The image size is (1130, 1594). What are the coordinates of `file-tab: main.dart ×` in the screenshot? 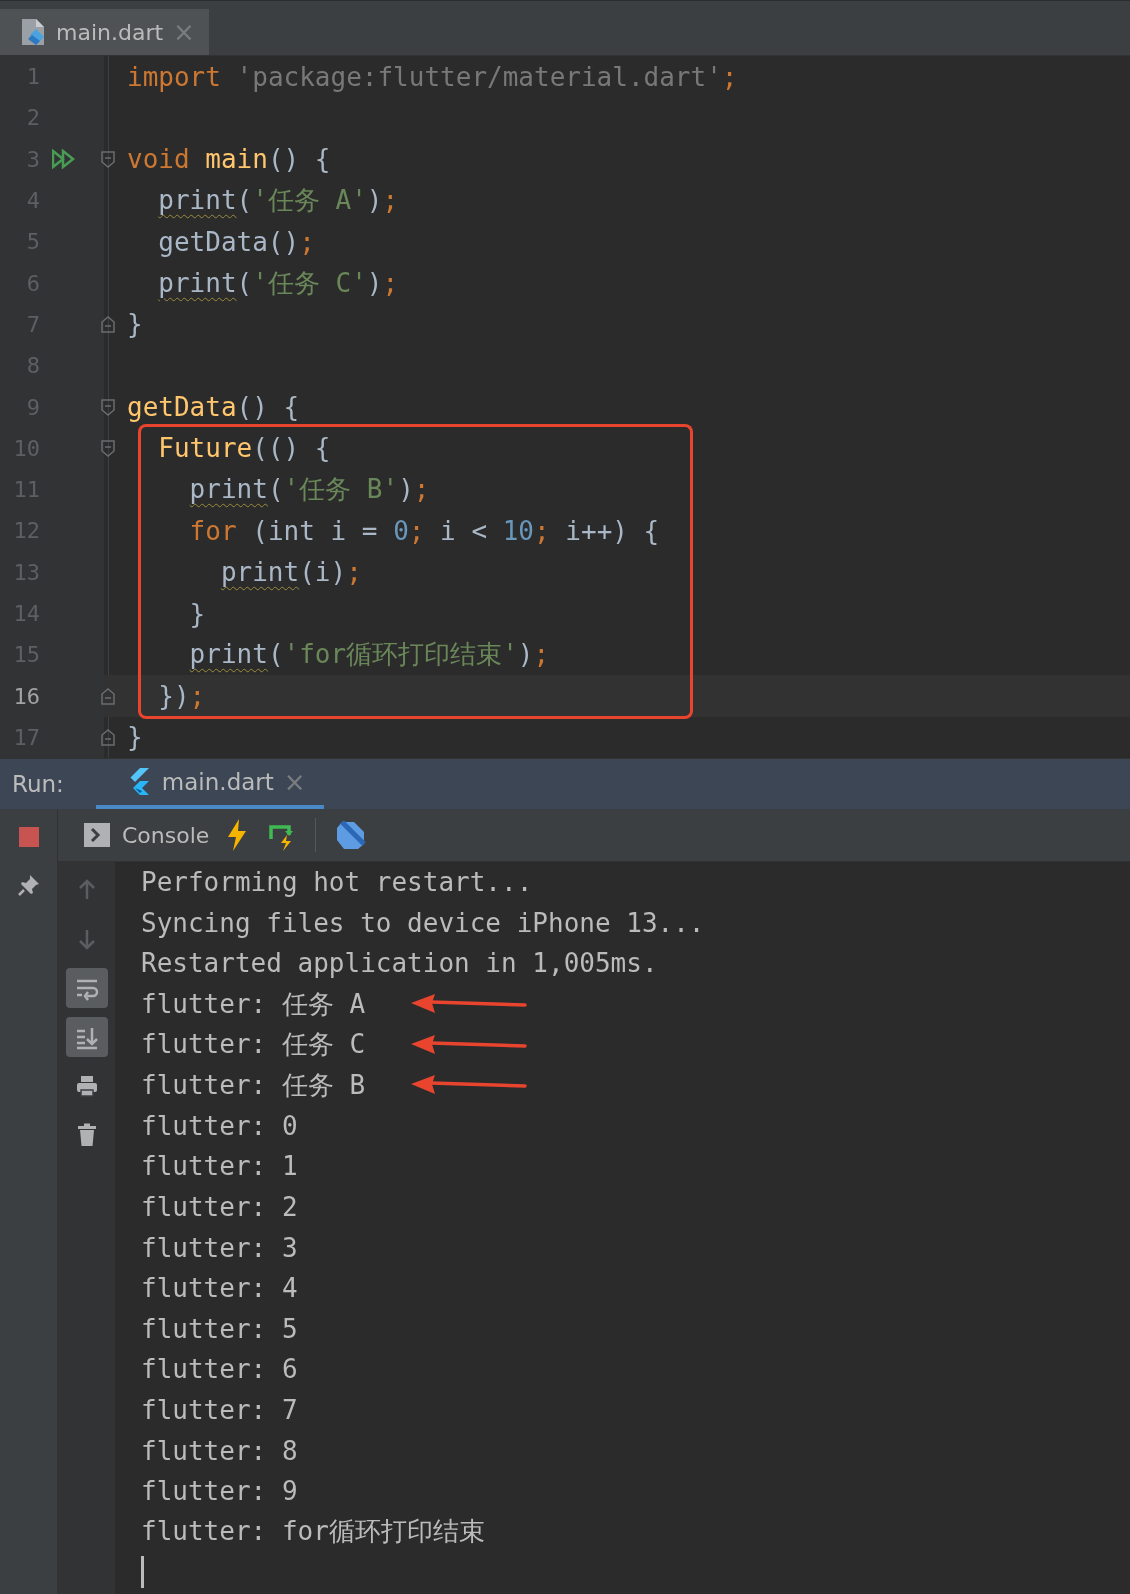 It's located at (104, 32).